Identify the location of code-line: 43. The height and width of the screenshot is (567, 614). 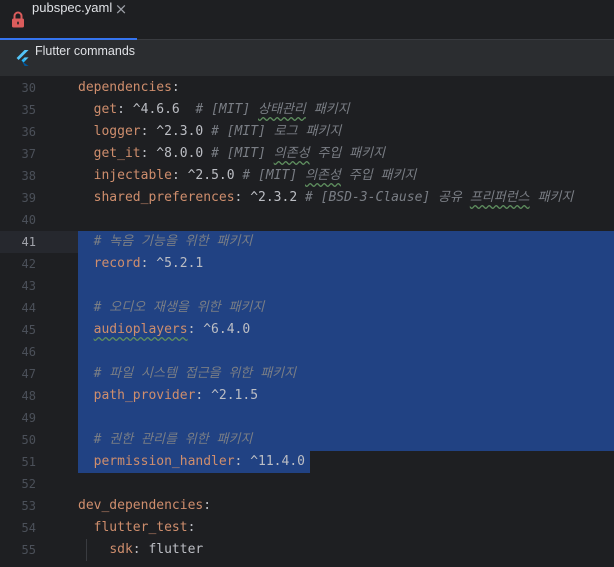
(307, 286).